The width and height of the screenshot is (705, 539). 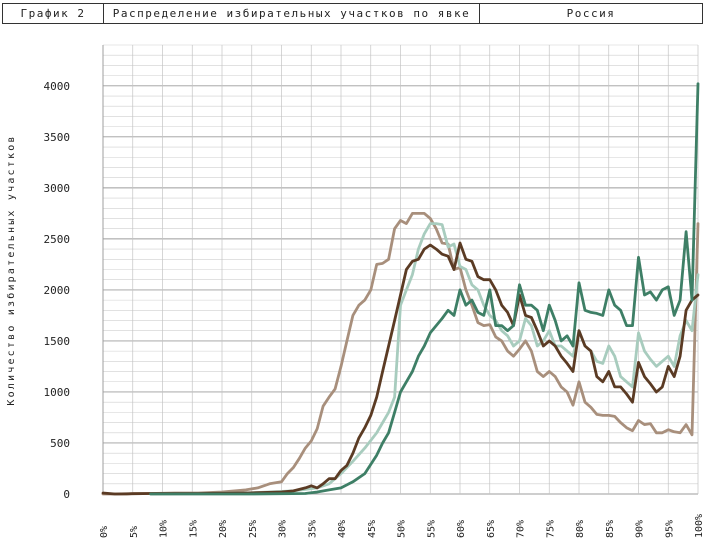 What do you see at coordinates (610, 529) in the screenshot?
I see `x-tick-label: 85%` at bounding box center [610, 529].